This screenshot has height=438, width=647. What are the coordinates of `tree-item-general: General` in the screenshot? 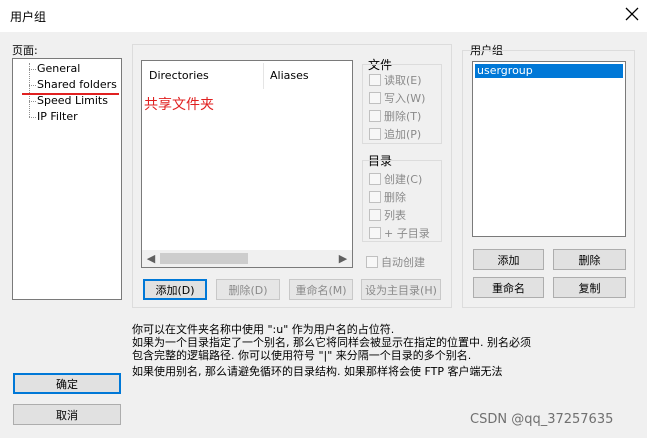 It's located at (58, 68).